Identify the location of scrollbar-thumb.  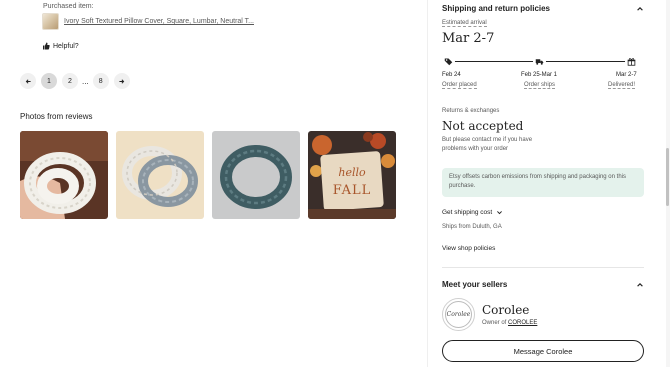
(667, 177).